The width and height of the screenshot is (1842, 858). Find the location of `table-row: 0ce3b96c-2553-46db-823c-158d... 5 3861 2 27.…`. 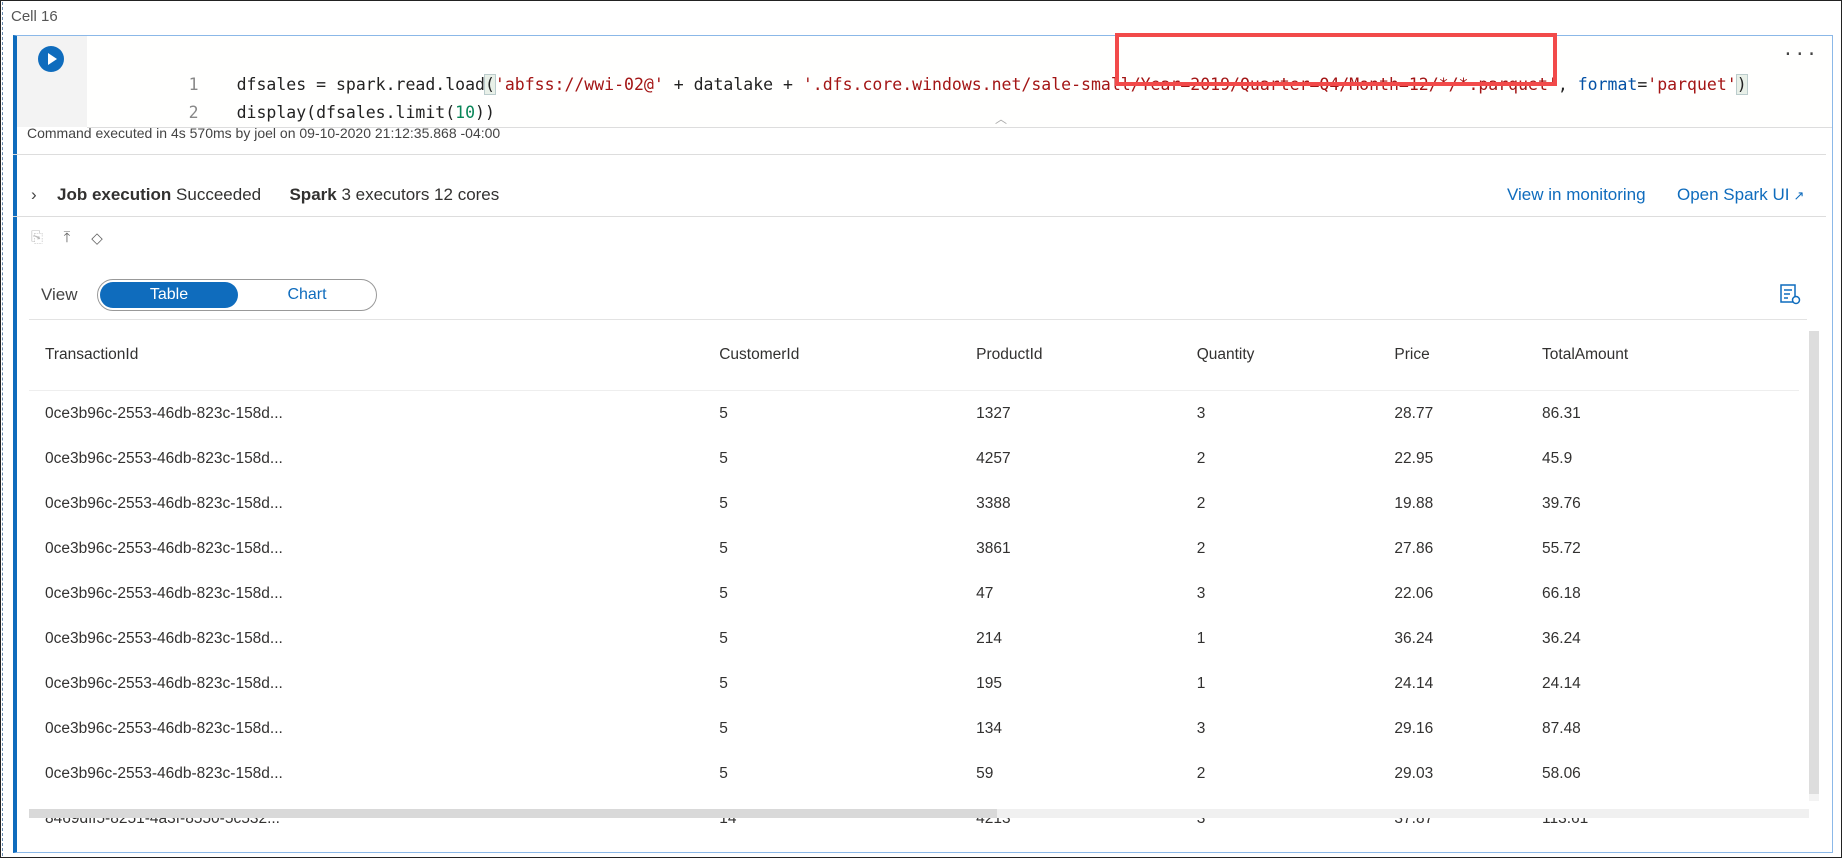

table-row: 0ce3b96c-2553-46db-823c-158d... 5 3861 2 27.… is located at coordinates (914, 548).